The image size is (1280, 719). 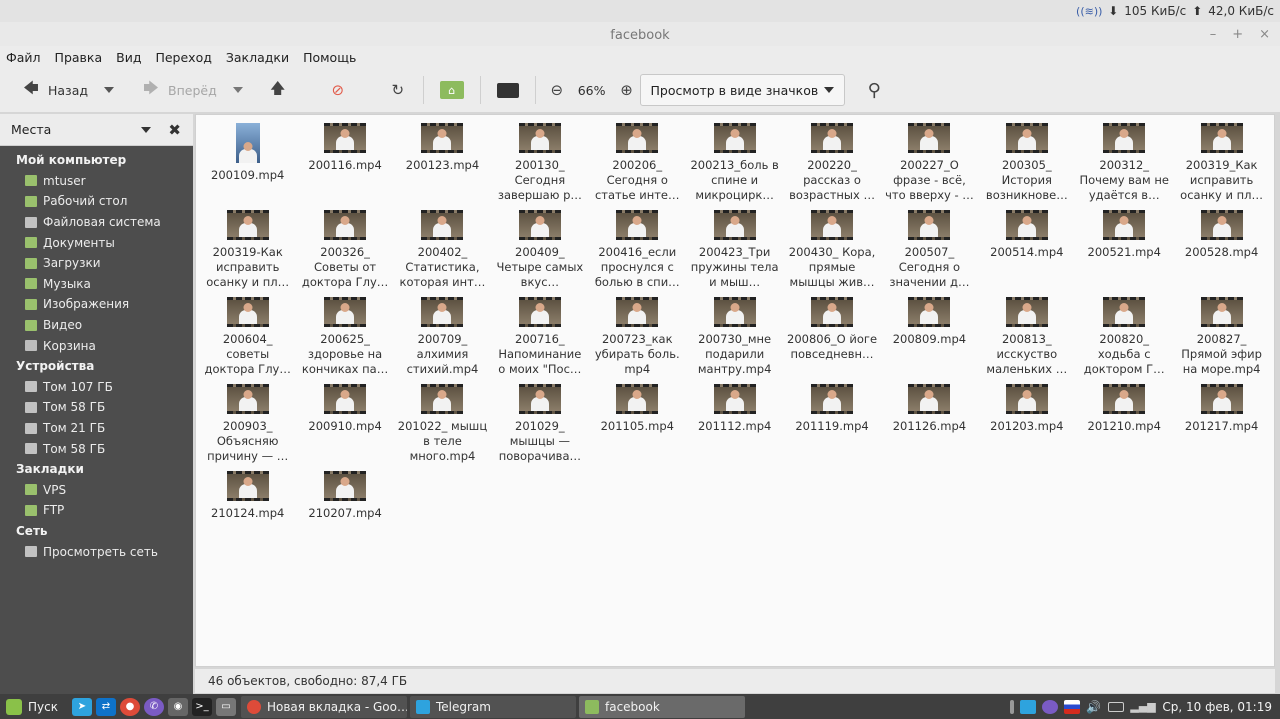 What do you see at coordinates (247, 514) in the screenshot?
I see `file-item: 210124.mp4` at bounding box center [247, 514].